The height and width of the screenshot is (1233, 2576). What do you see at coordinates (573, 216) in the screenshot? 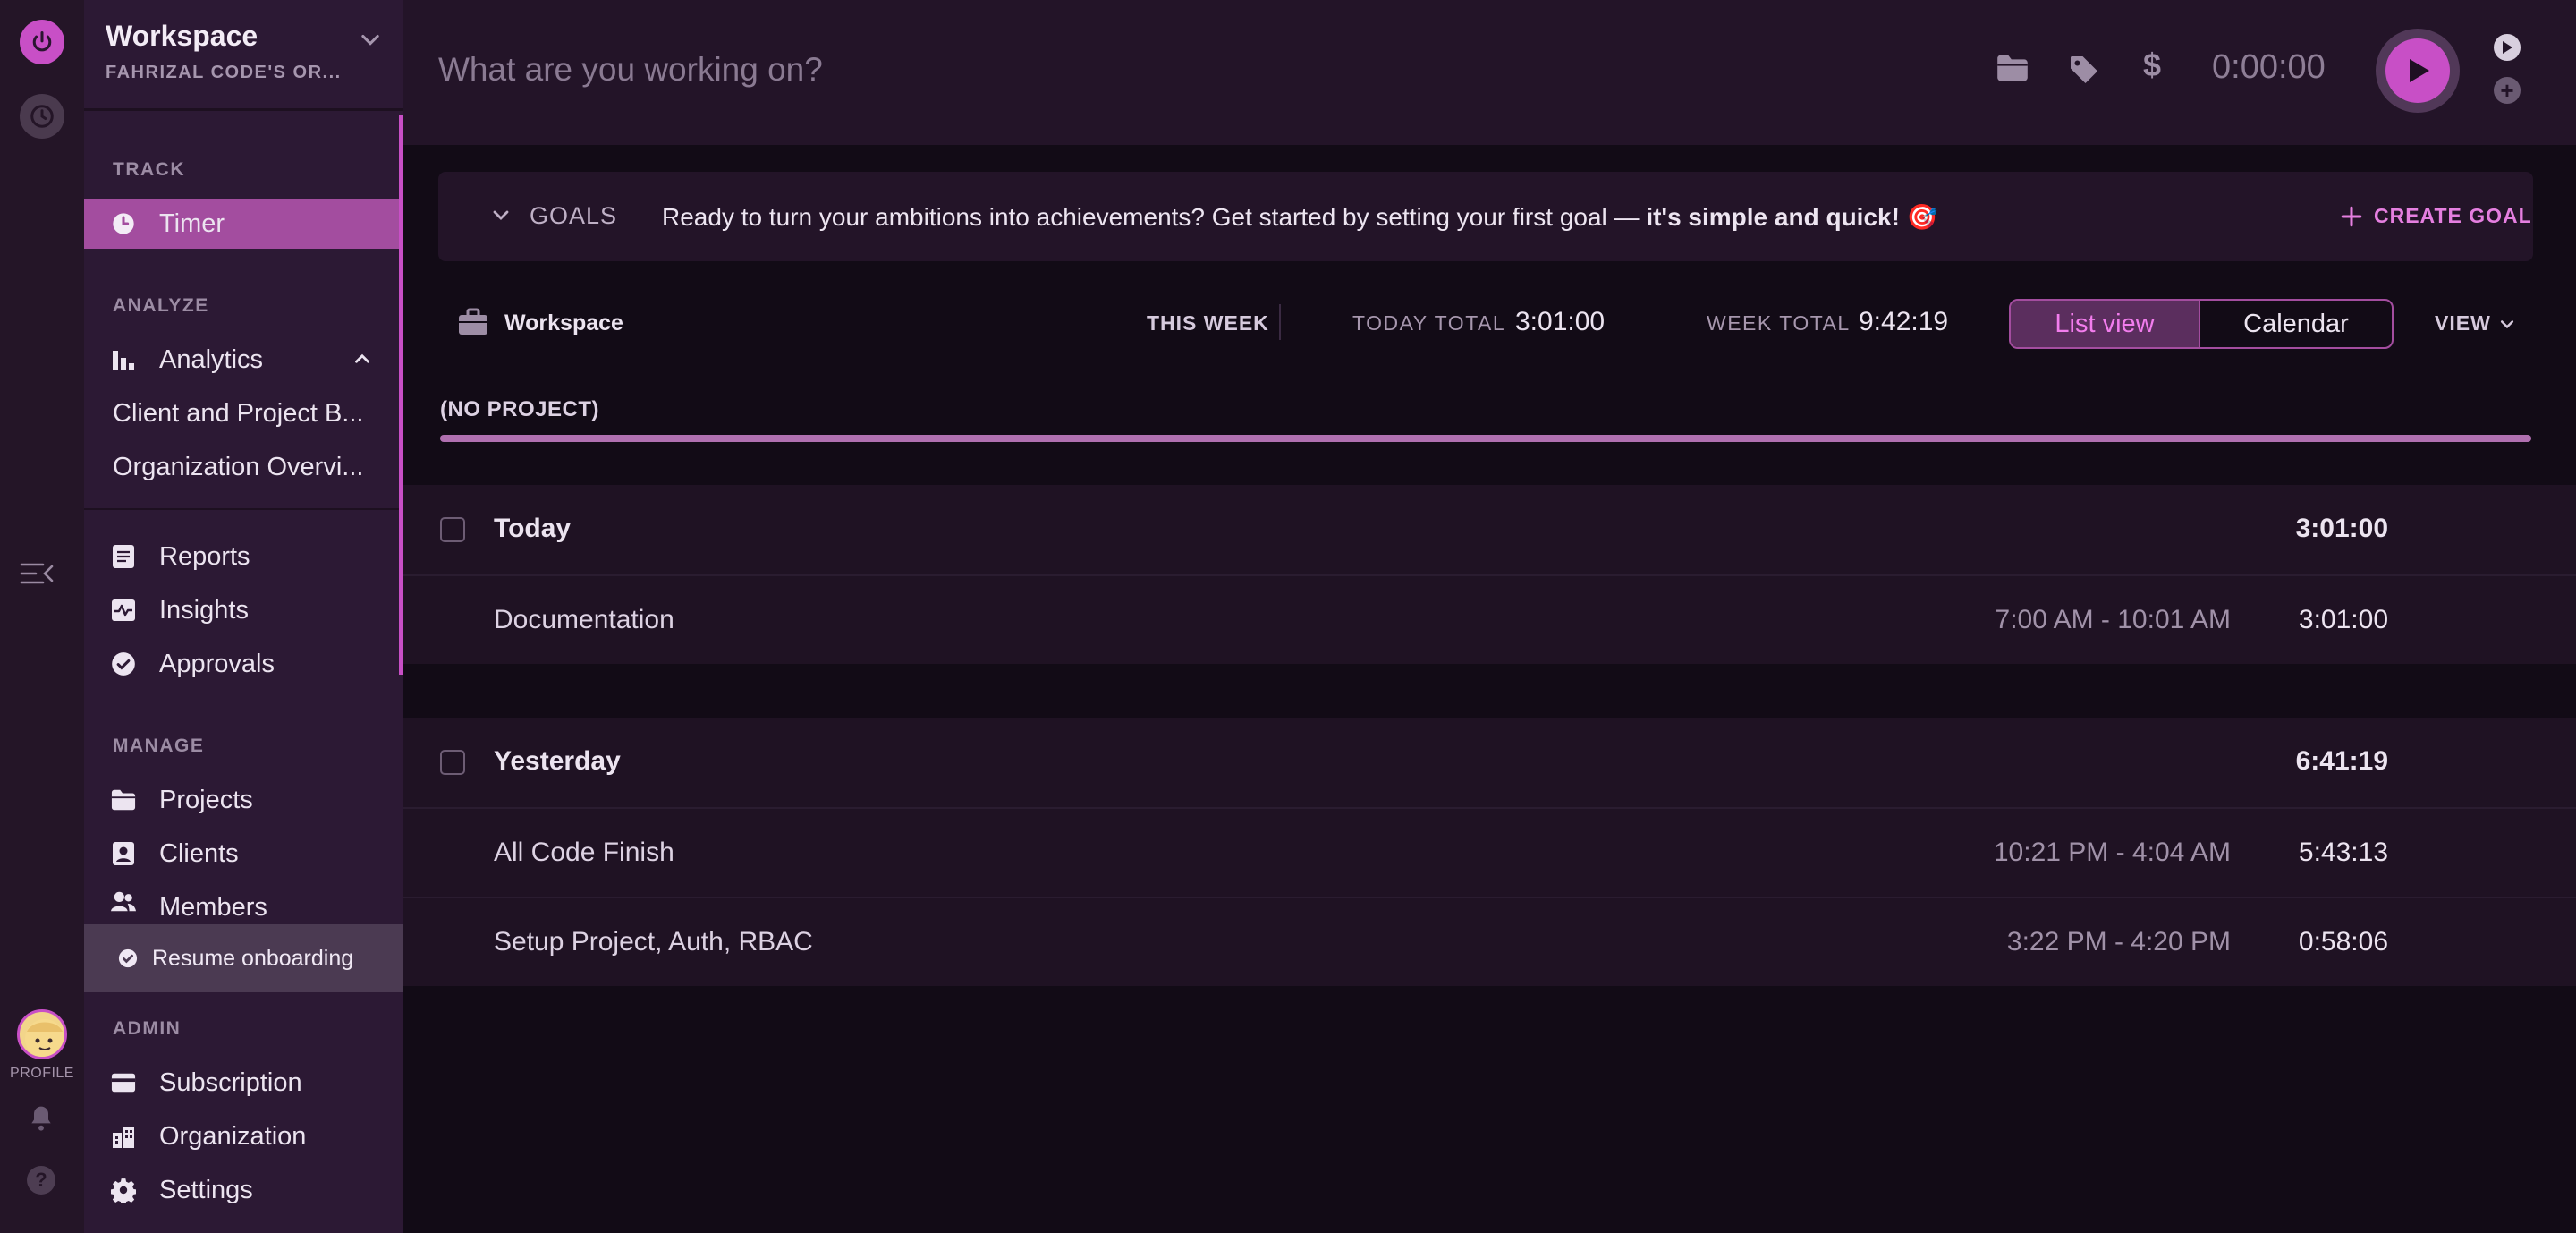
I see `goals-toggle: GOALS` at bounding box center [573, 216].